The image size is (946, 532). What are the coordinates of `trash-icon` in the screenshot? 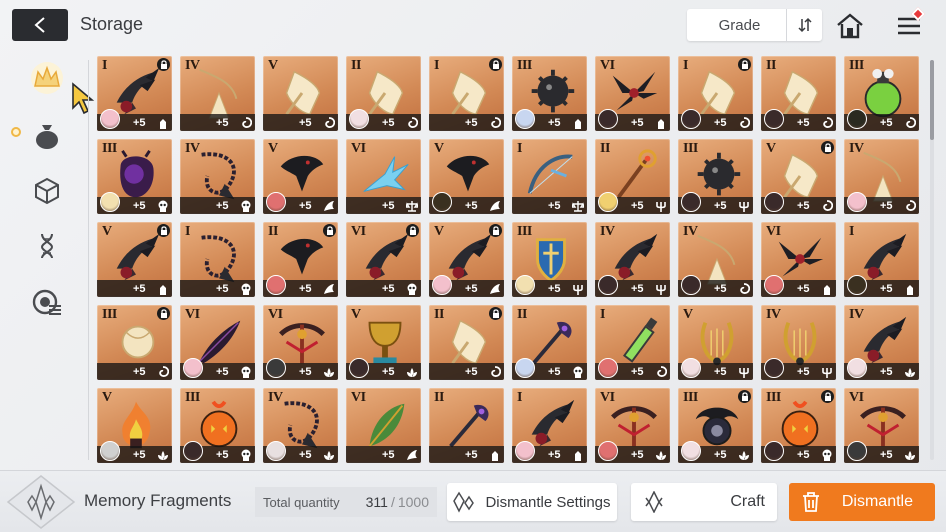 It's located at (811, 502).